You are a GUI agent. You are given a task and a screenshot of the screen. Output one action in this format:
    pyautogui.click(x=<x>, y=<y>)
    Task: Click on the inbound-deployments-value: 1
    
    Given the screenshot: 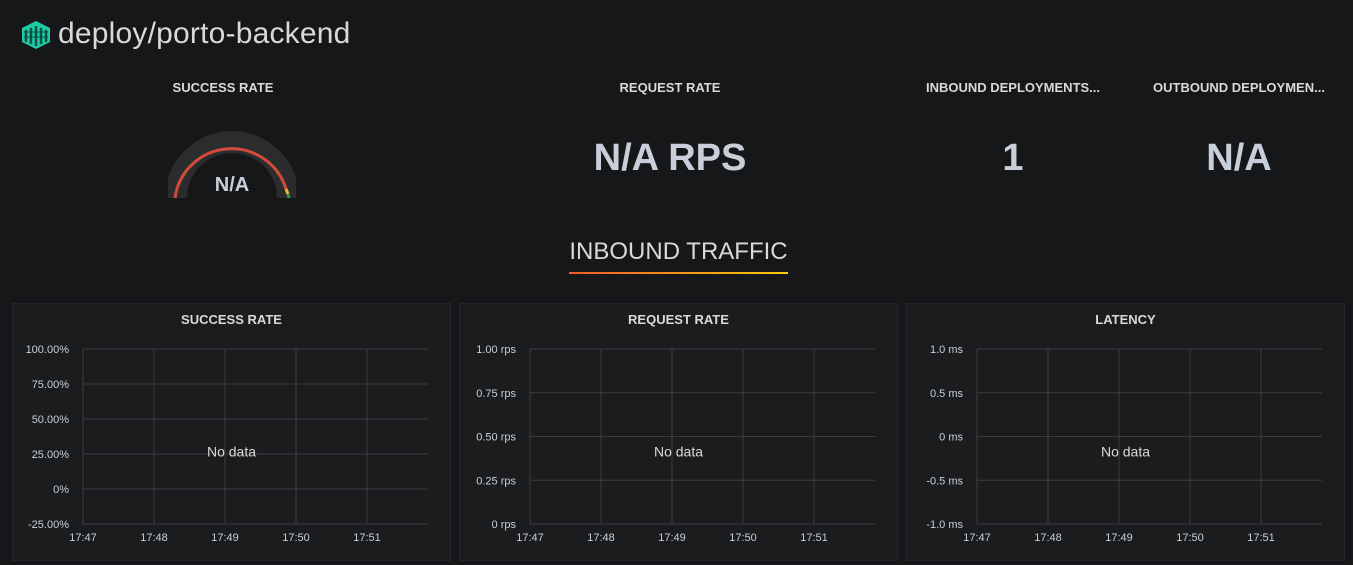 What is the action you would take?
    pyautogui.click(x=1013, y=158)
    